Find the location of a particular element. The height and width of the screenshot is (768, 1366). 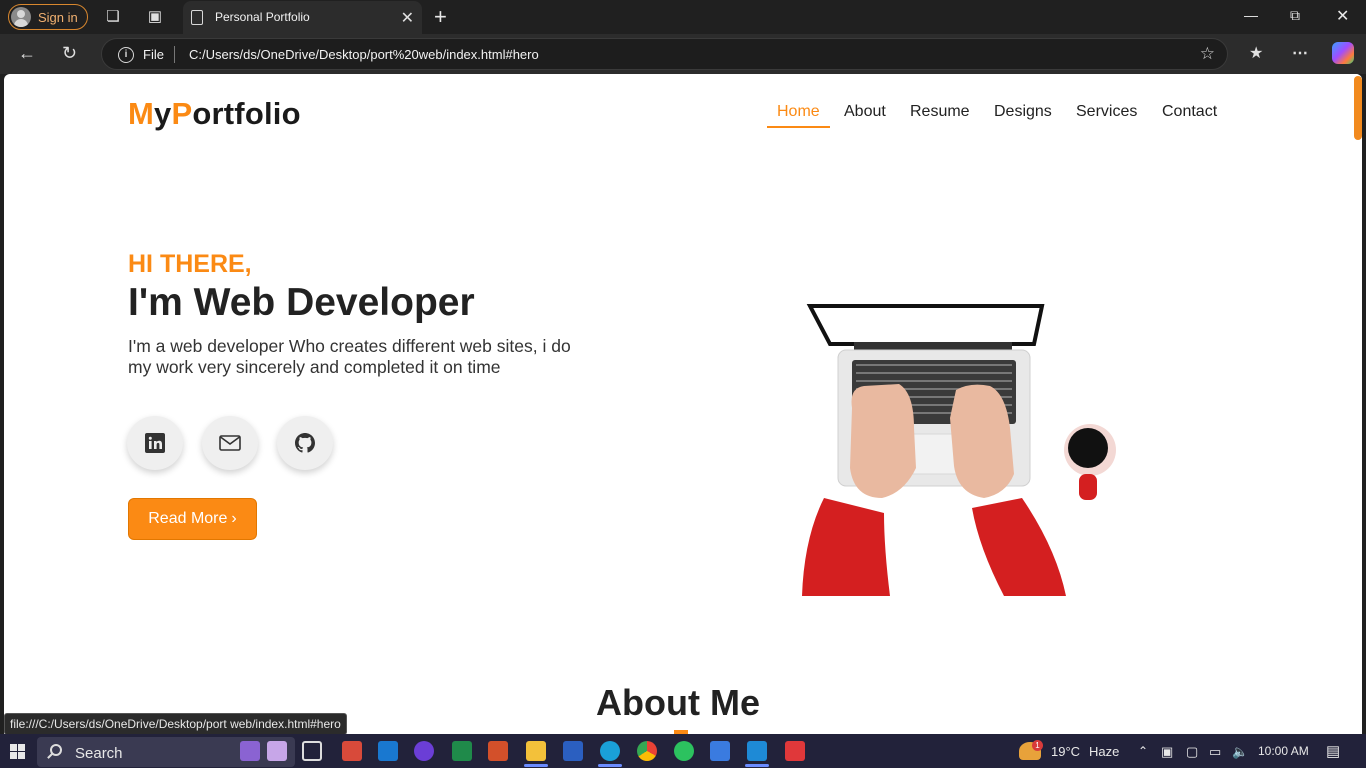

widget-notes-icon is located at coordinates (277, 751).